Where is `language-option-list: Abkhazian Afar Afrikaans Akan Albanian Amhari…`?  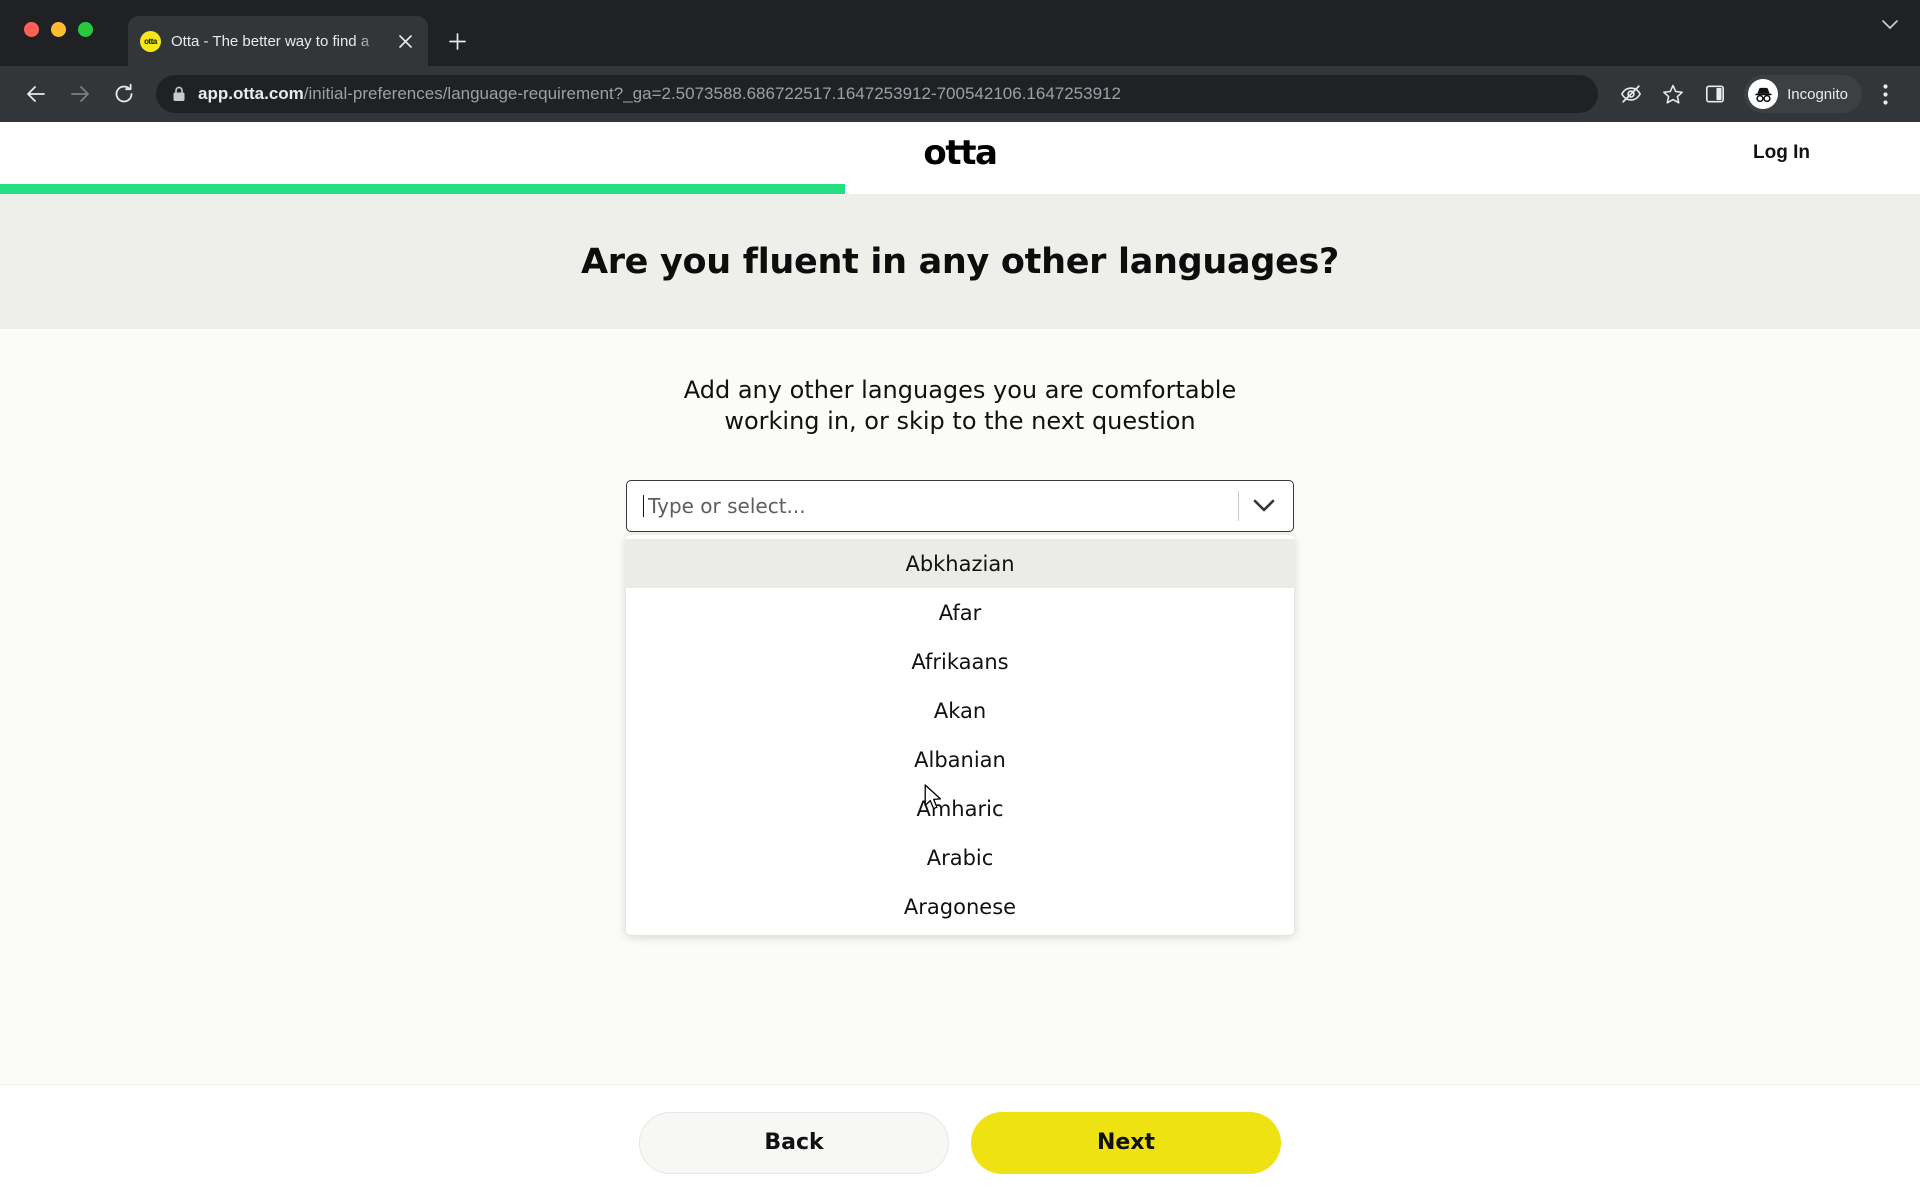
language-option-list: Abkhazian Afar Afrikaans Akan Albanian Amhari… is located at coordinates (960, 735).